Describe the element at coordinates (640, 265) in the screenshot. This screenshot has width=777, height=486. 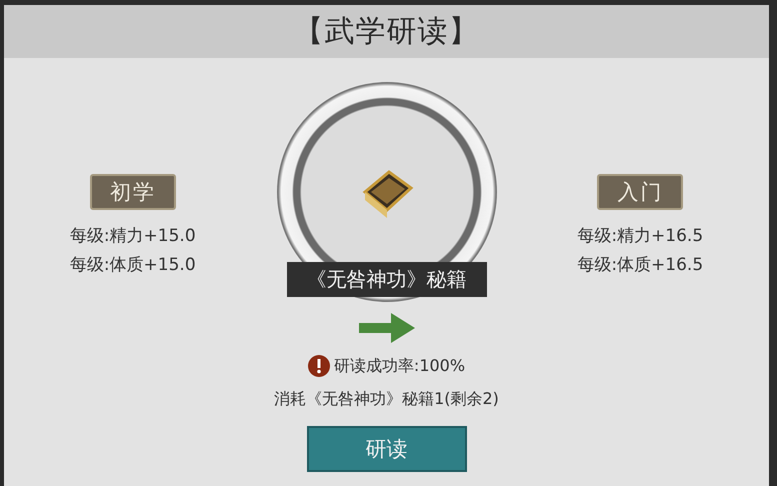
I see `stat-text: 每级:体质+16.5` at that location.